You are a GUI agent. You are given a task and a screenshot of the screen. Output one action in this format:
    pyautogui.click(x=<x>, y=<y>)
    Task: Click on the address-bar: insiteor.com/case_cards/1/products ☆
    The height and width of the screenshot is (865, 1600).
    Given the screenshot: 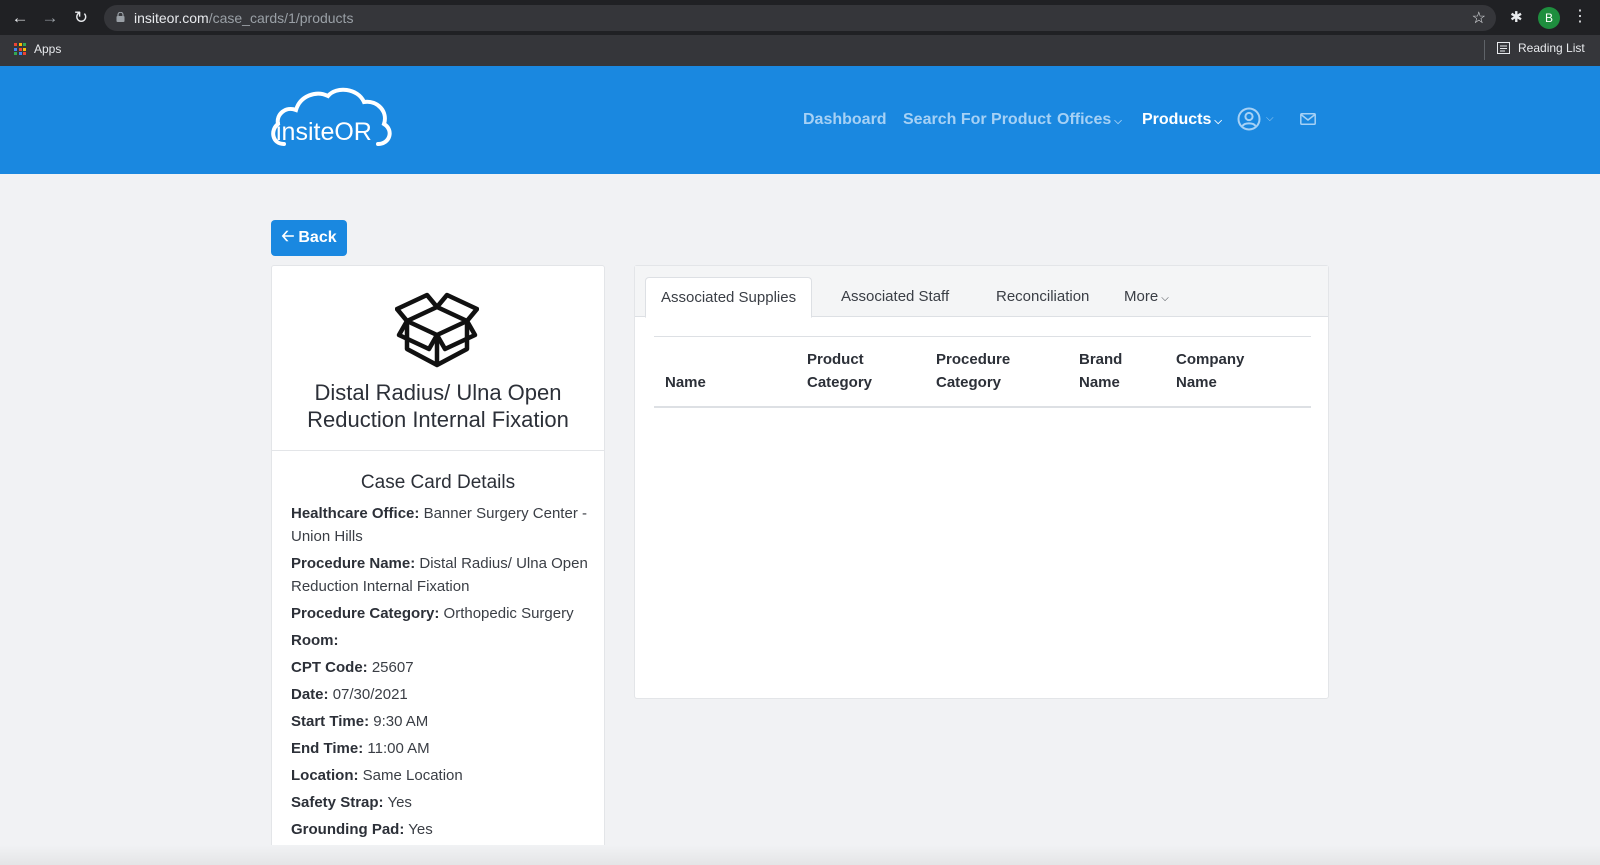 What is the action you would take?
    pyautogui.click(x=800, y=18)
    